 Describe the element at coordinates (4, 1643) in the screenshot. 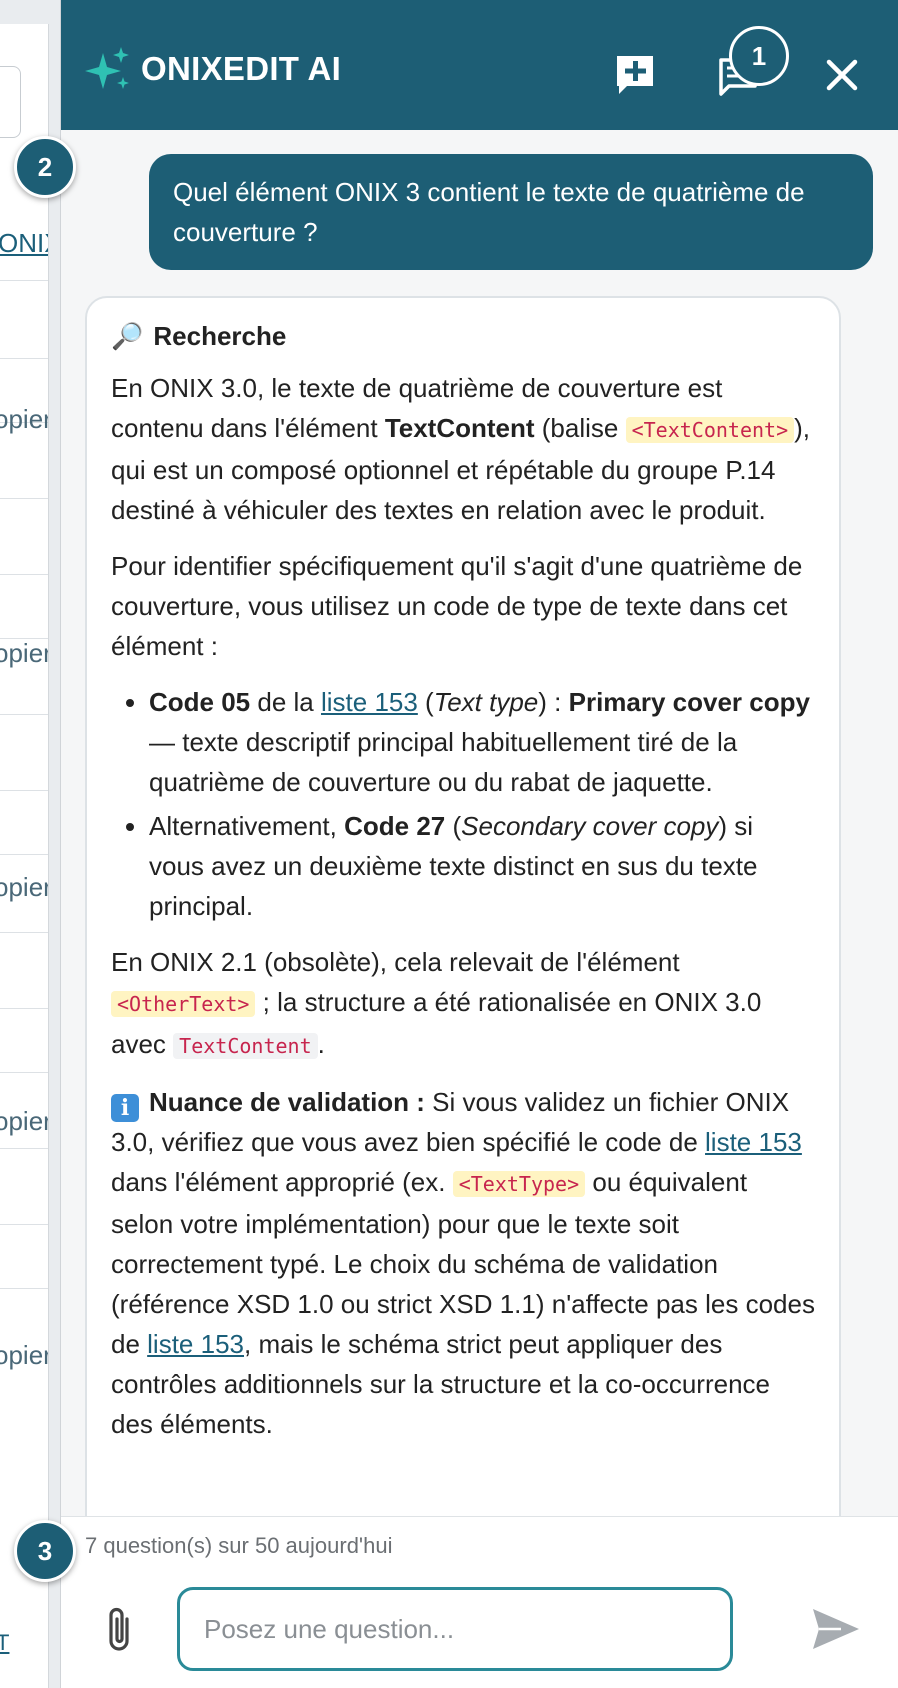

I see `background-bottom-link: T` at that location.